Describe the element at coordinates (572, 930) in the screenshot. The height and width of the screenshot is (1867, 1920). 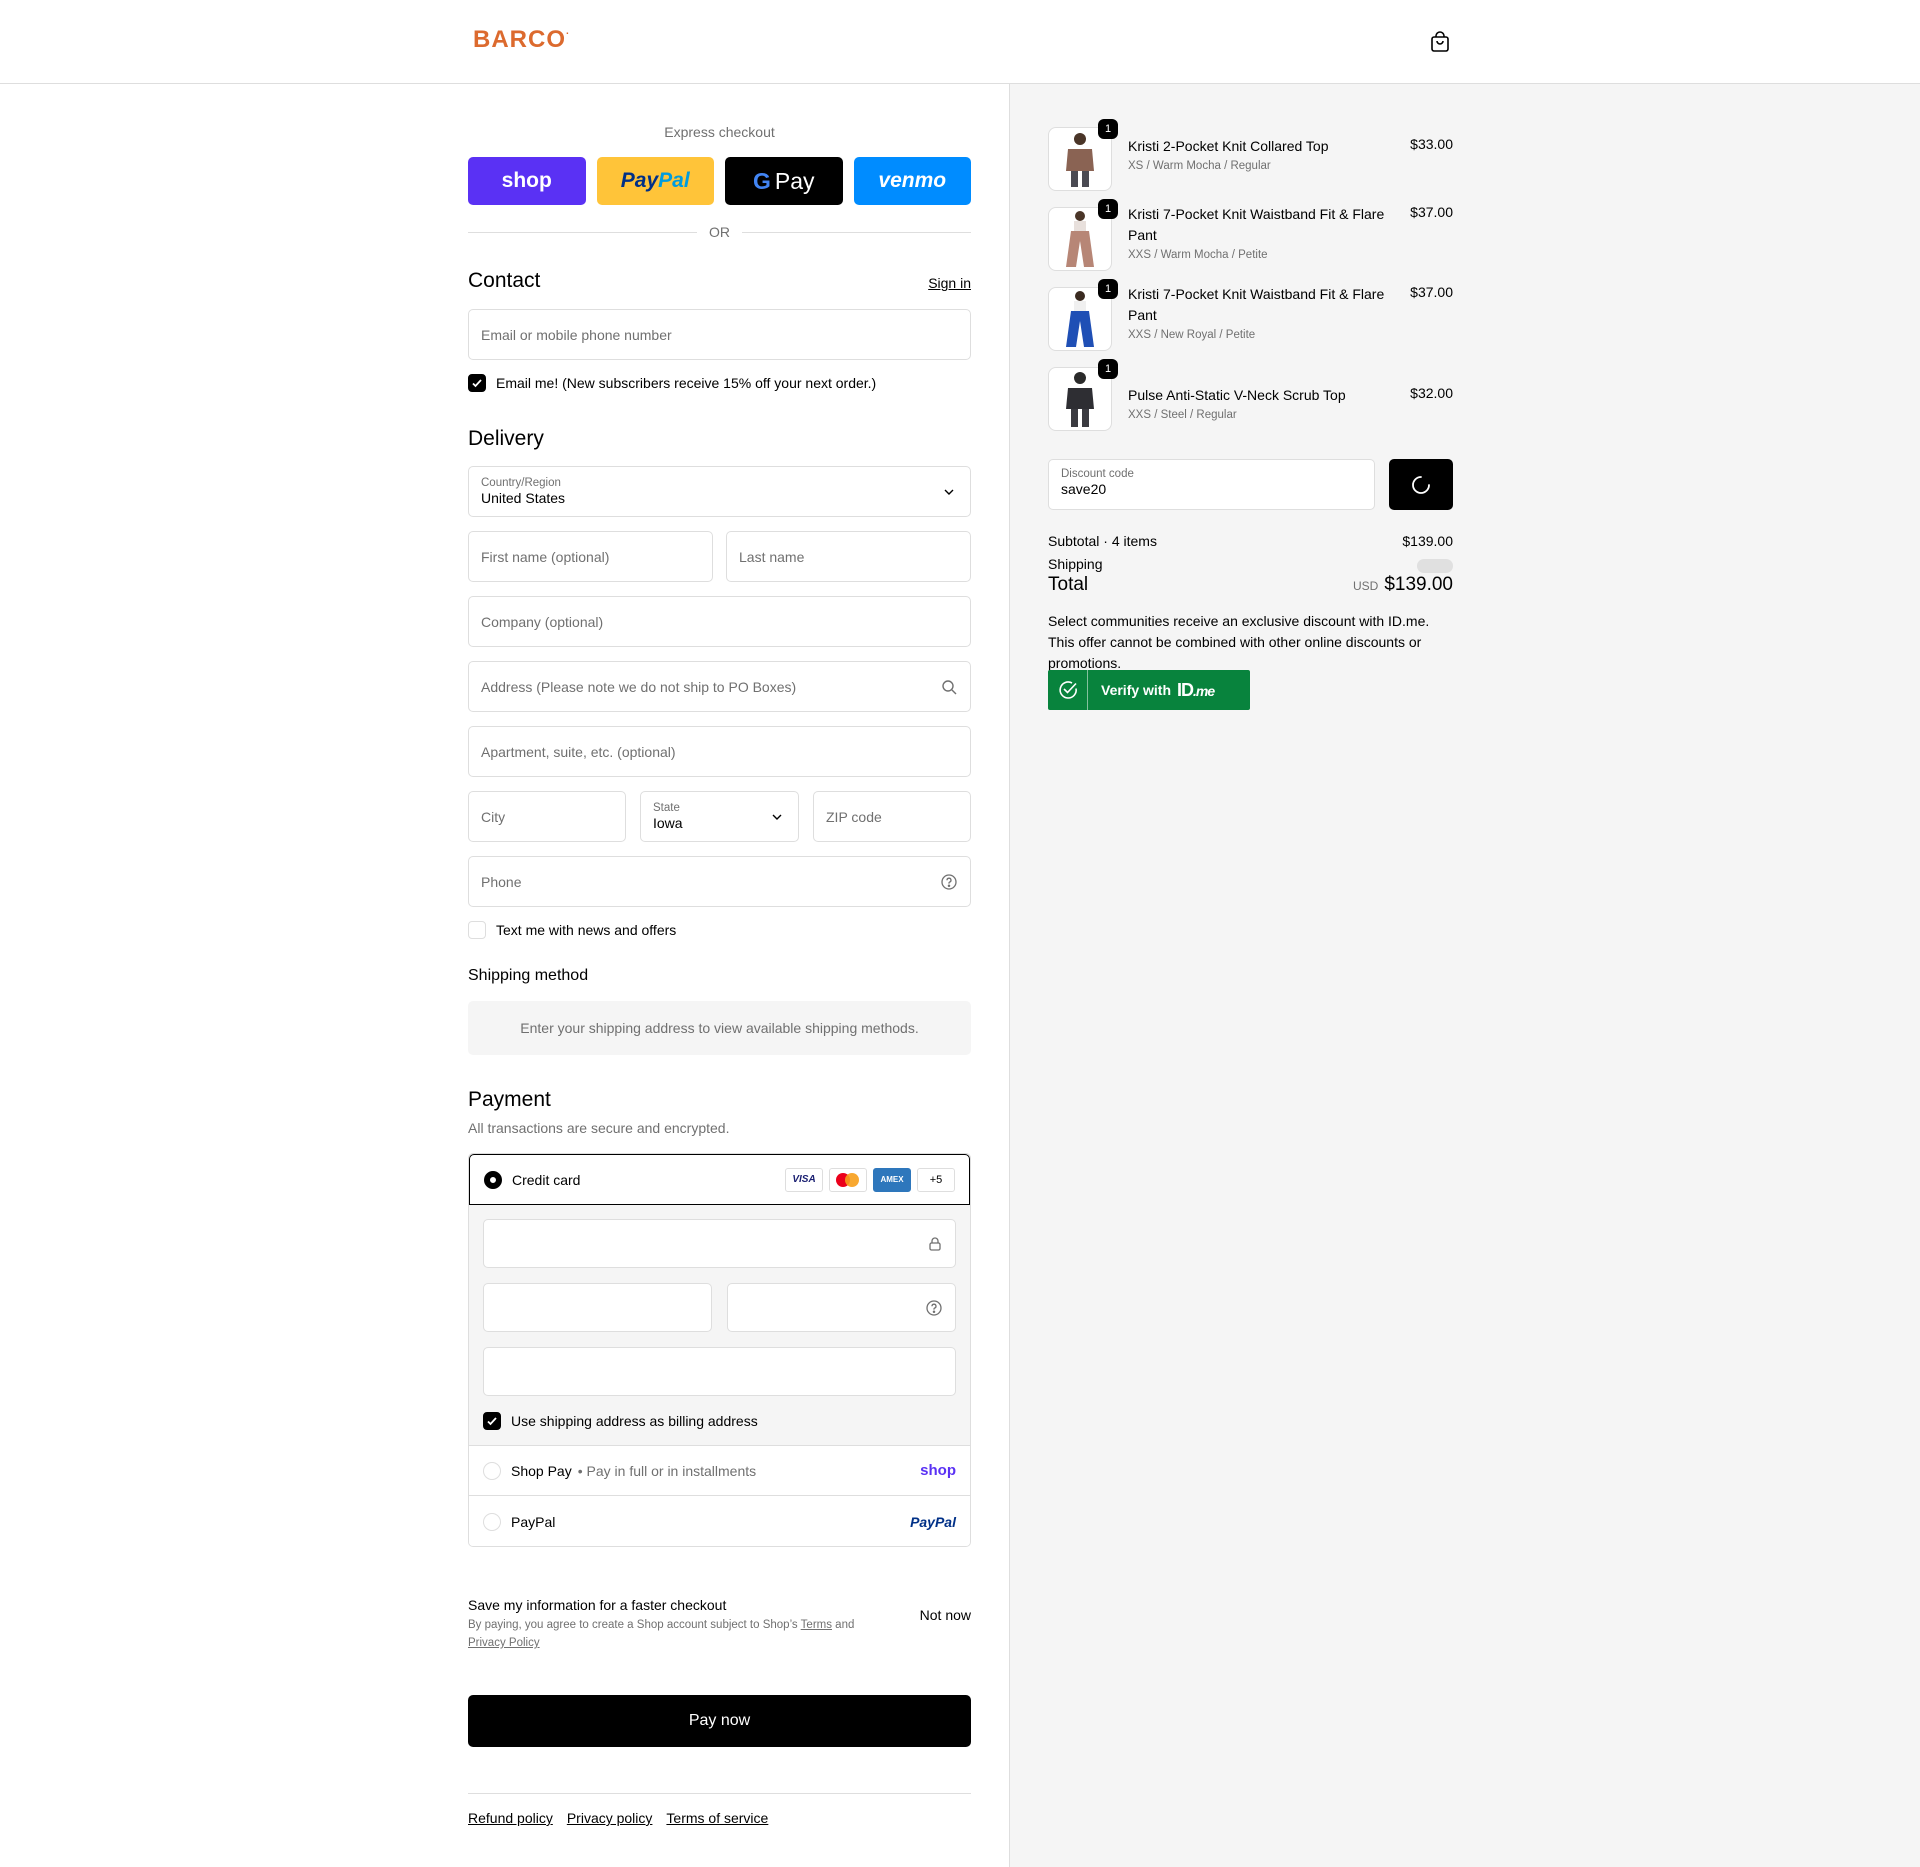
I see `text-me-checkbox-row: Text me with news and offers` at that location.